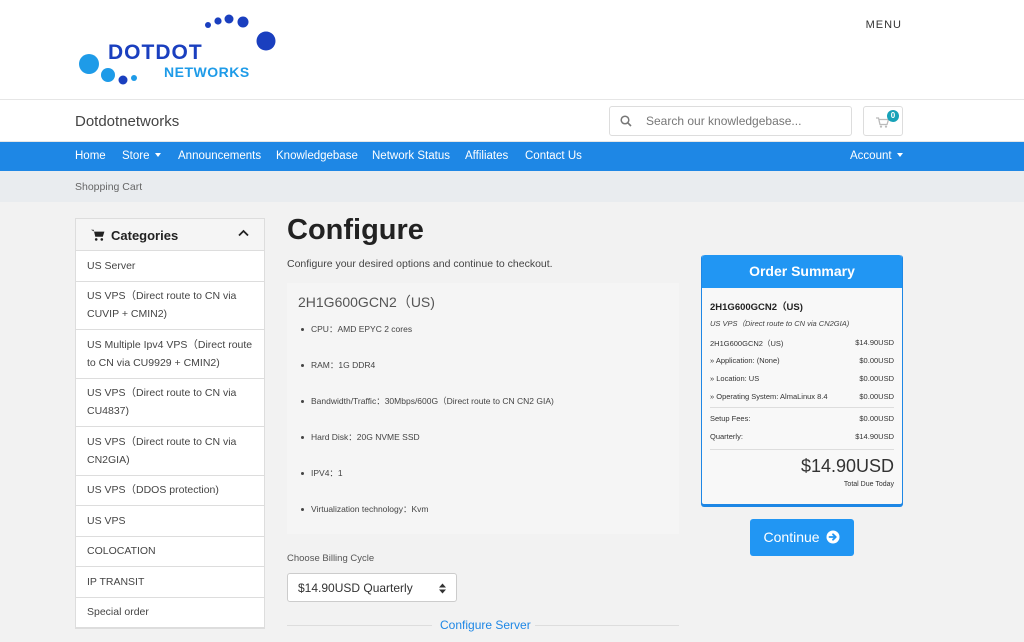 The image size is (1024, 642). I want to click on billing-cycle-select: $14.90USD Quarterly, so click(372, 587).